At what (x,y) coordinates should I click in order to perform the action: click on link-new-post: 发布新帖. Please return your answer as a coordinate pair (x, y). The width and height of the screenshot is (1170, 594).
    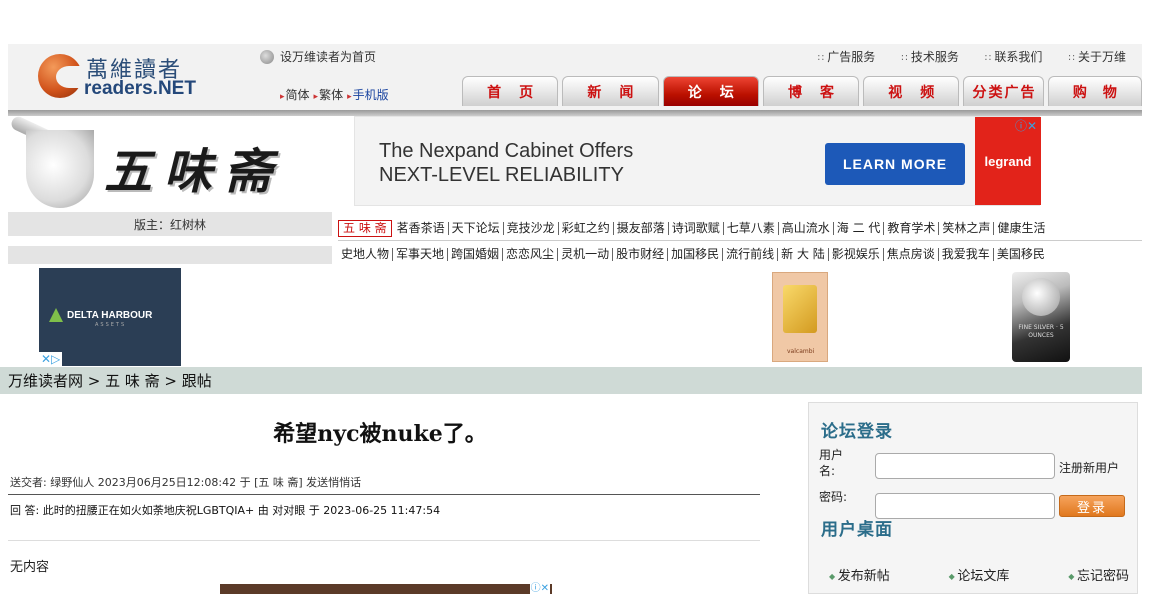
    Looking at the image, I should click on (859, 574).